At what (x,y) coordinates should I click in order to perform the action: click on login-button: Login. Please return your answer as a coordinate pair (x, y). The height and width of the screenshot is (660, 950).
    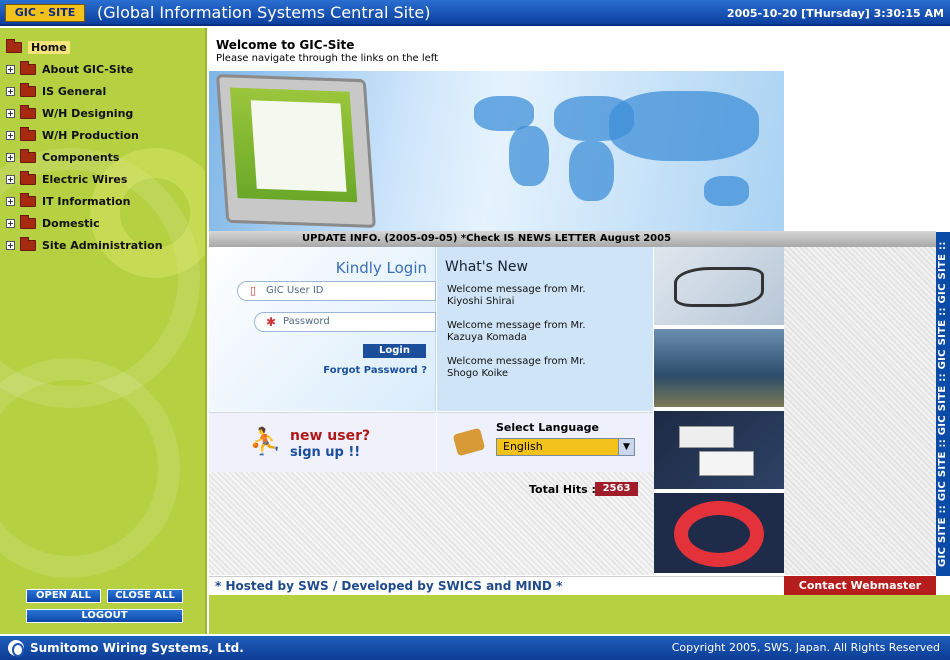
    Looking at the image, I should click on (394, 351).